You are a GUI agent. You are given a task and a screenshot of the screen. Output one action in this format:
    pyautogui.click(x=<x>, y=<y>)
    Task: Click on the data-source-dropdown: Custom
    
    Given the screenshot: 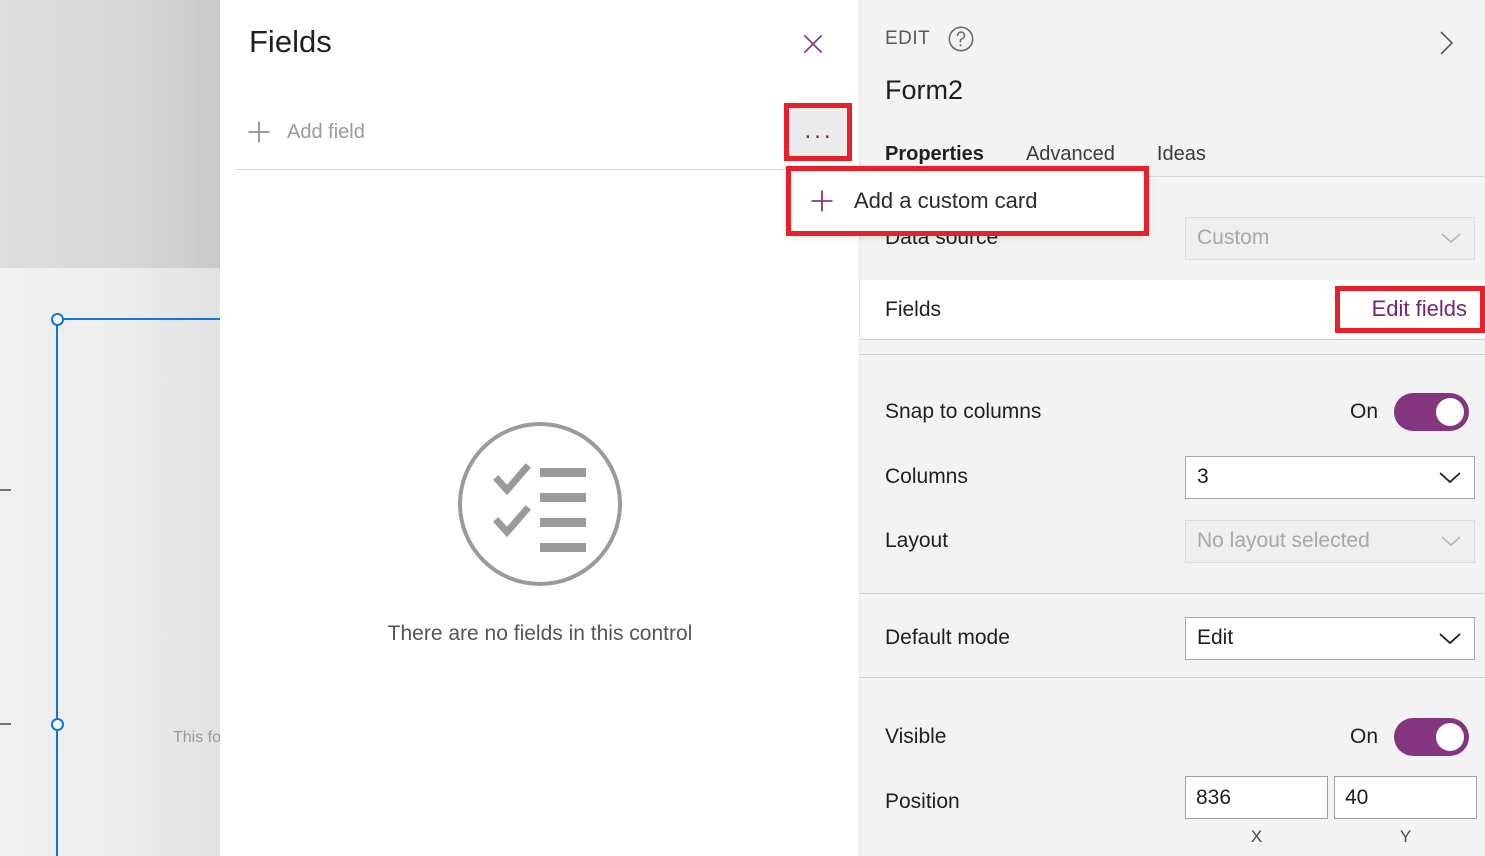 What is the action you would take?
    pyautogui.click(x=1330, y=238)
    